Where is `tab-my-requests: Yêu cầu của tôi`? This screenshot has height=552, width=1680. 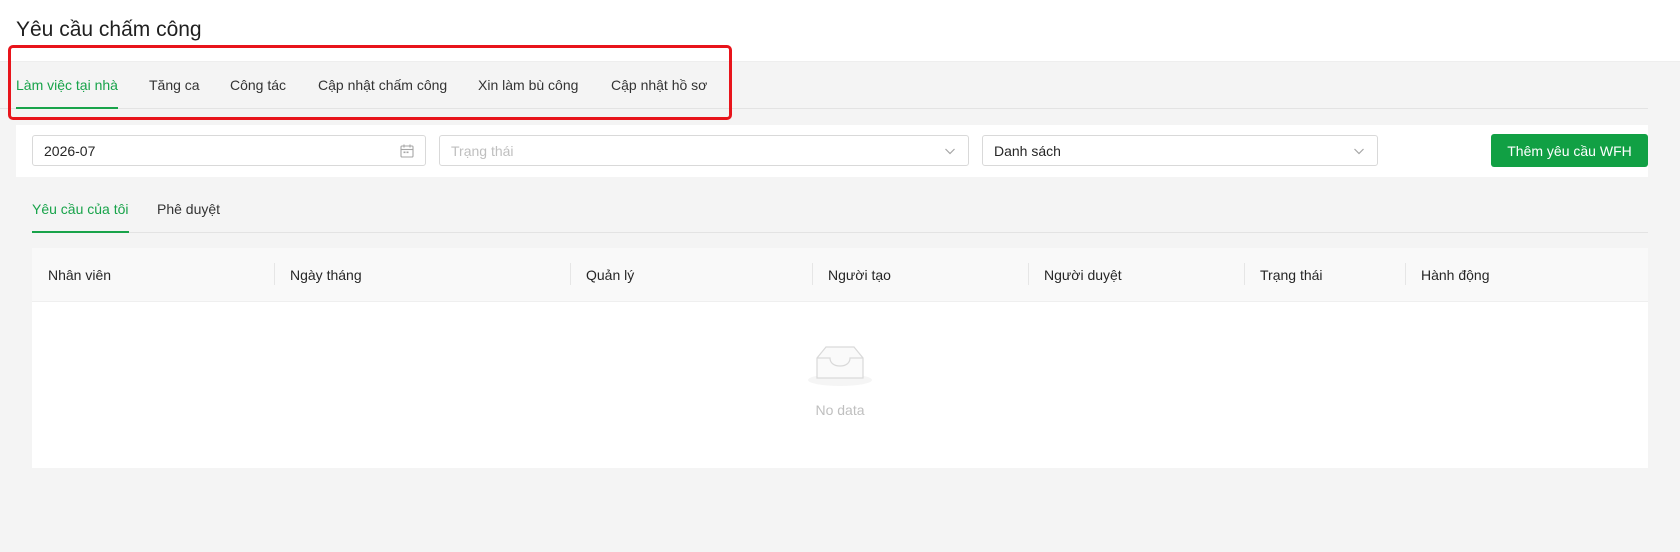
tab-my-requests: Yêu cầu của tôi is located at coordinates (80, 217).